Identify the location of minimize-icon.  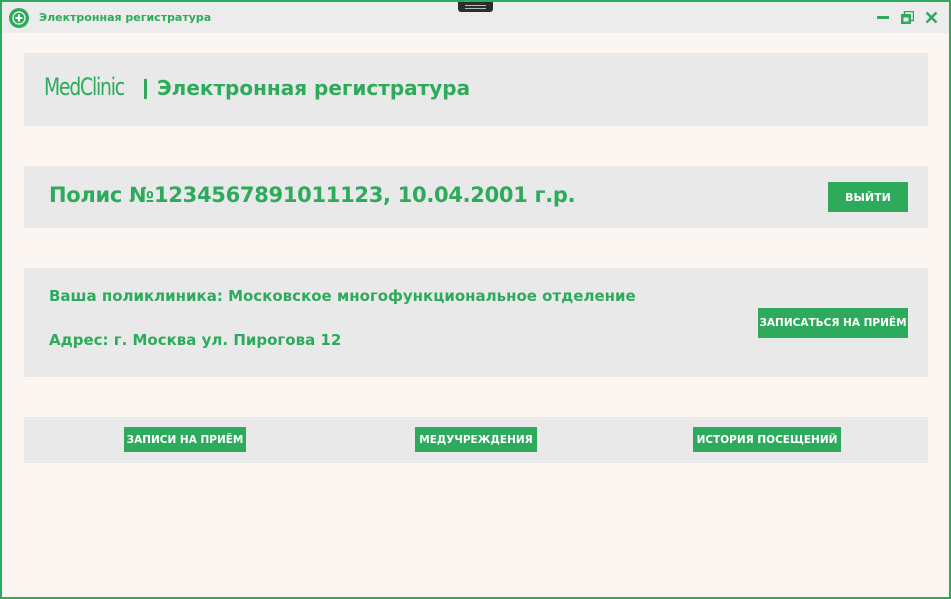
(883, 17).